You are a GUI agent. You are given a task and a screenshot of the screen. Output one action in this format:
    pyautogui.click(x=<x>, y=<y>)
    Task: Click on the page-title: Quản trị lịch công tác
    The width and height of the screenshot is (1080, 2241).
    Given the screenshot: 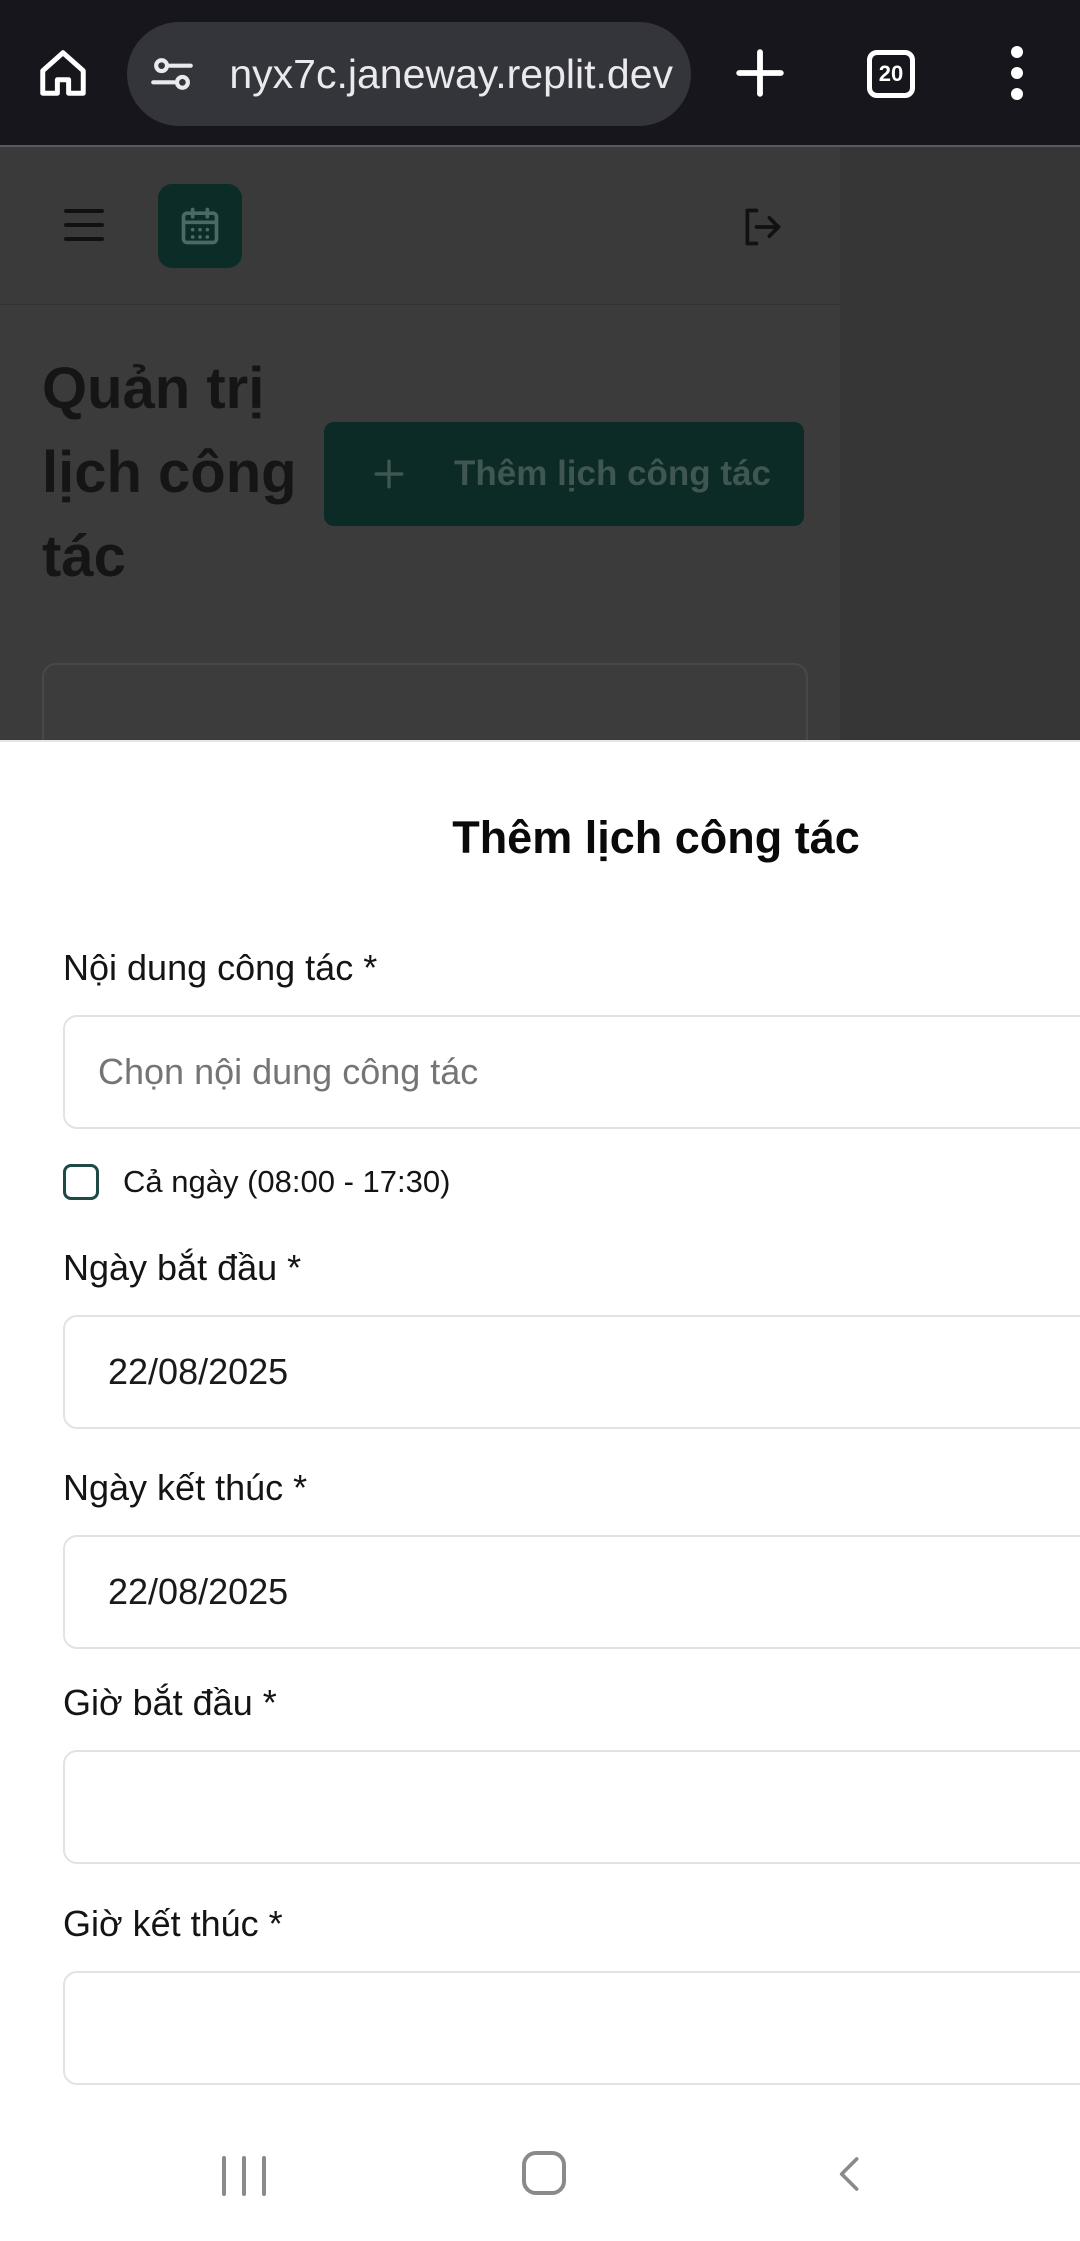 What is the action you would take?
    pyautogui.click(x=169, y=472)
    